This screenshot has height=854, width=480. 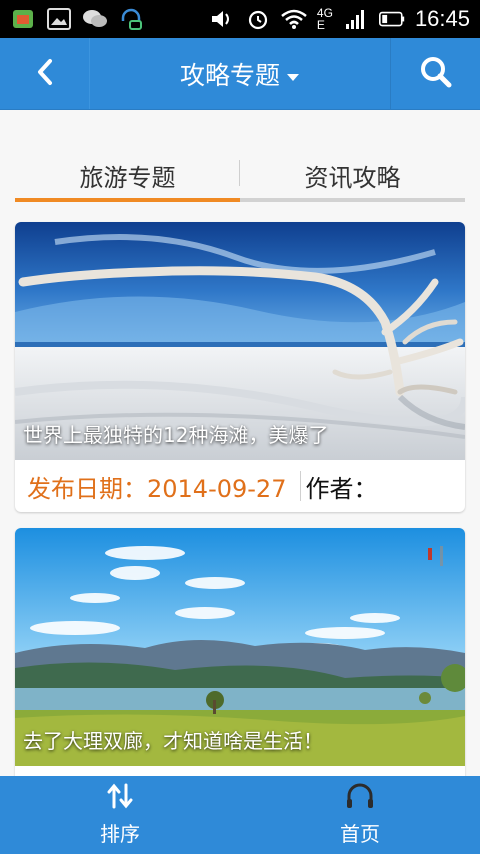 I want to click on sort-button: 排序, so click(x=120, y=815).